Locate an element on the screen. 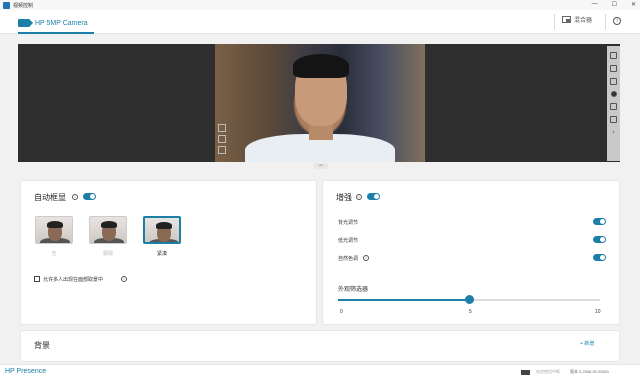  header: HP 5MP Camera 混合器 i is located at coordinates (320, 22).